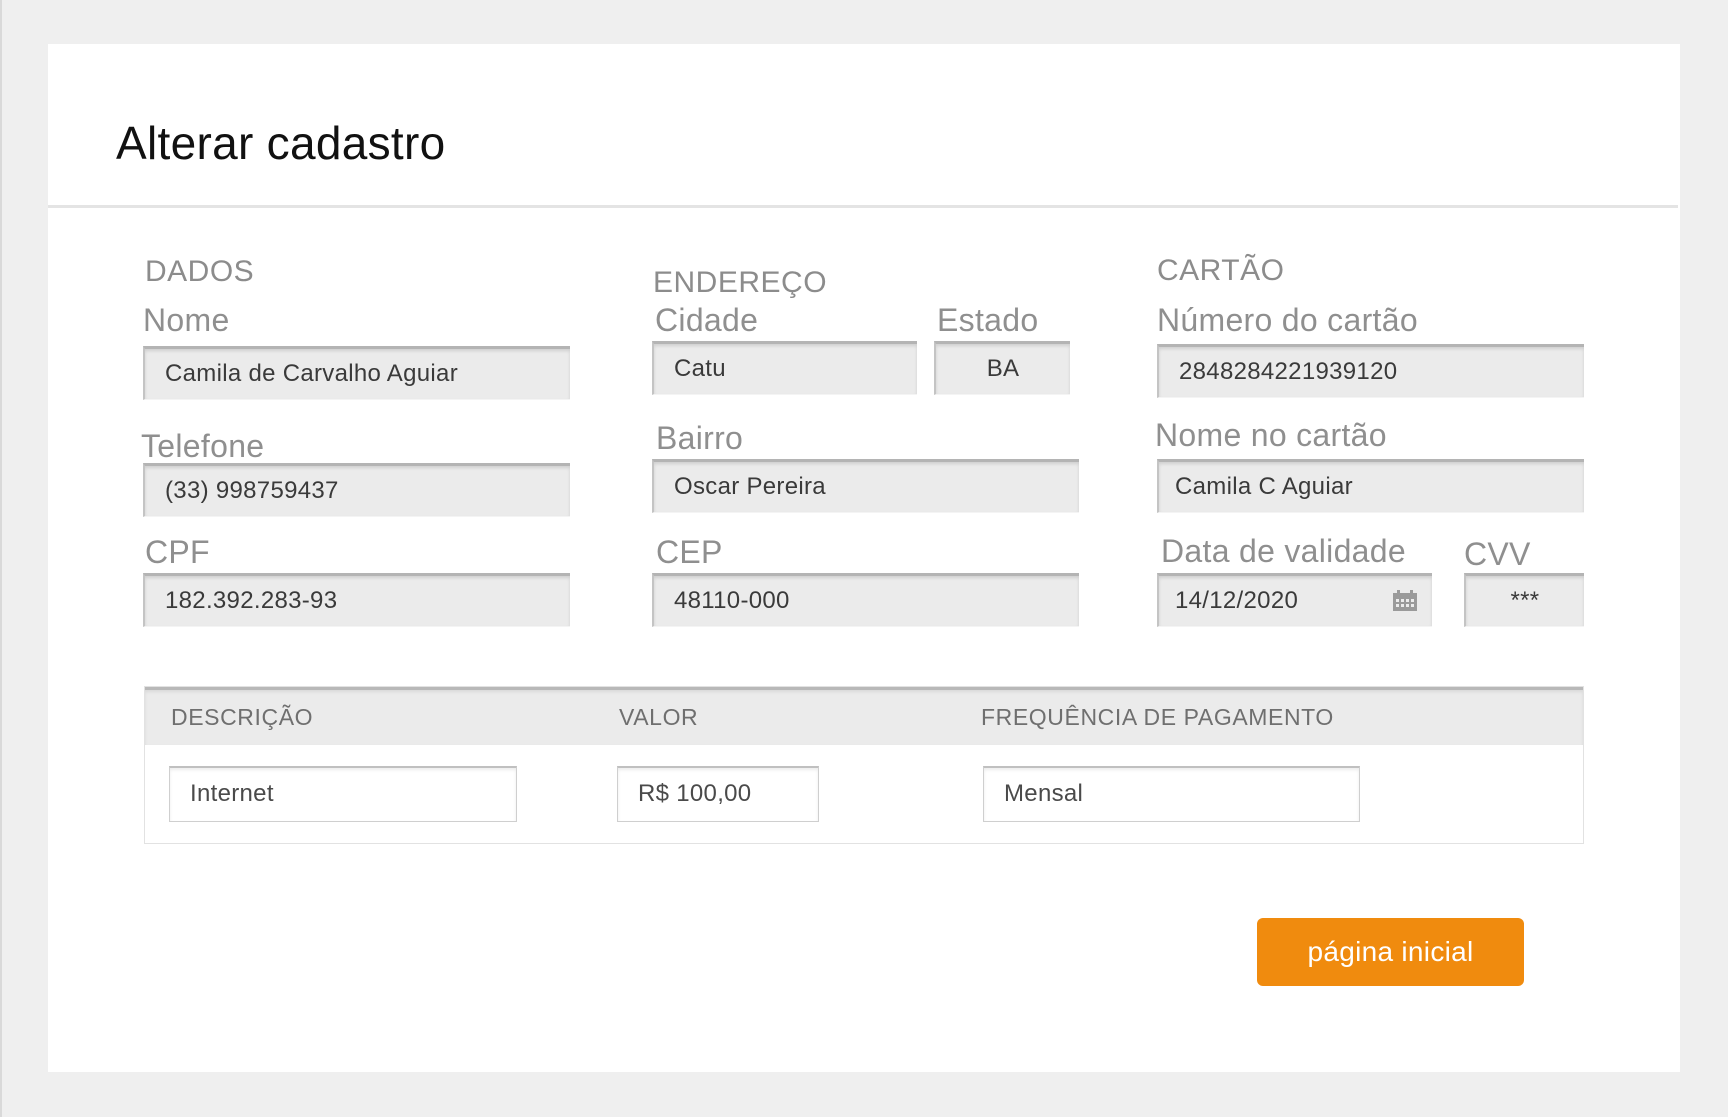  Describe the element at coordinates (1370, 486) in the screenshot. I see `nome-cartao-field: Camila C Aguiar` at that location.